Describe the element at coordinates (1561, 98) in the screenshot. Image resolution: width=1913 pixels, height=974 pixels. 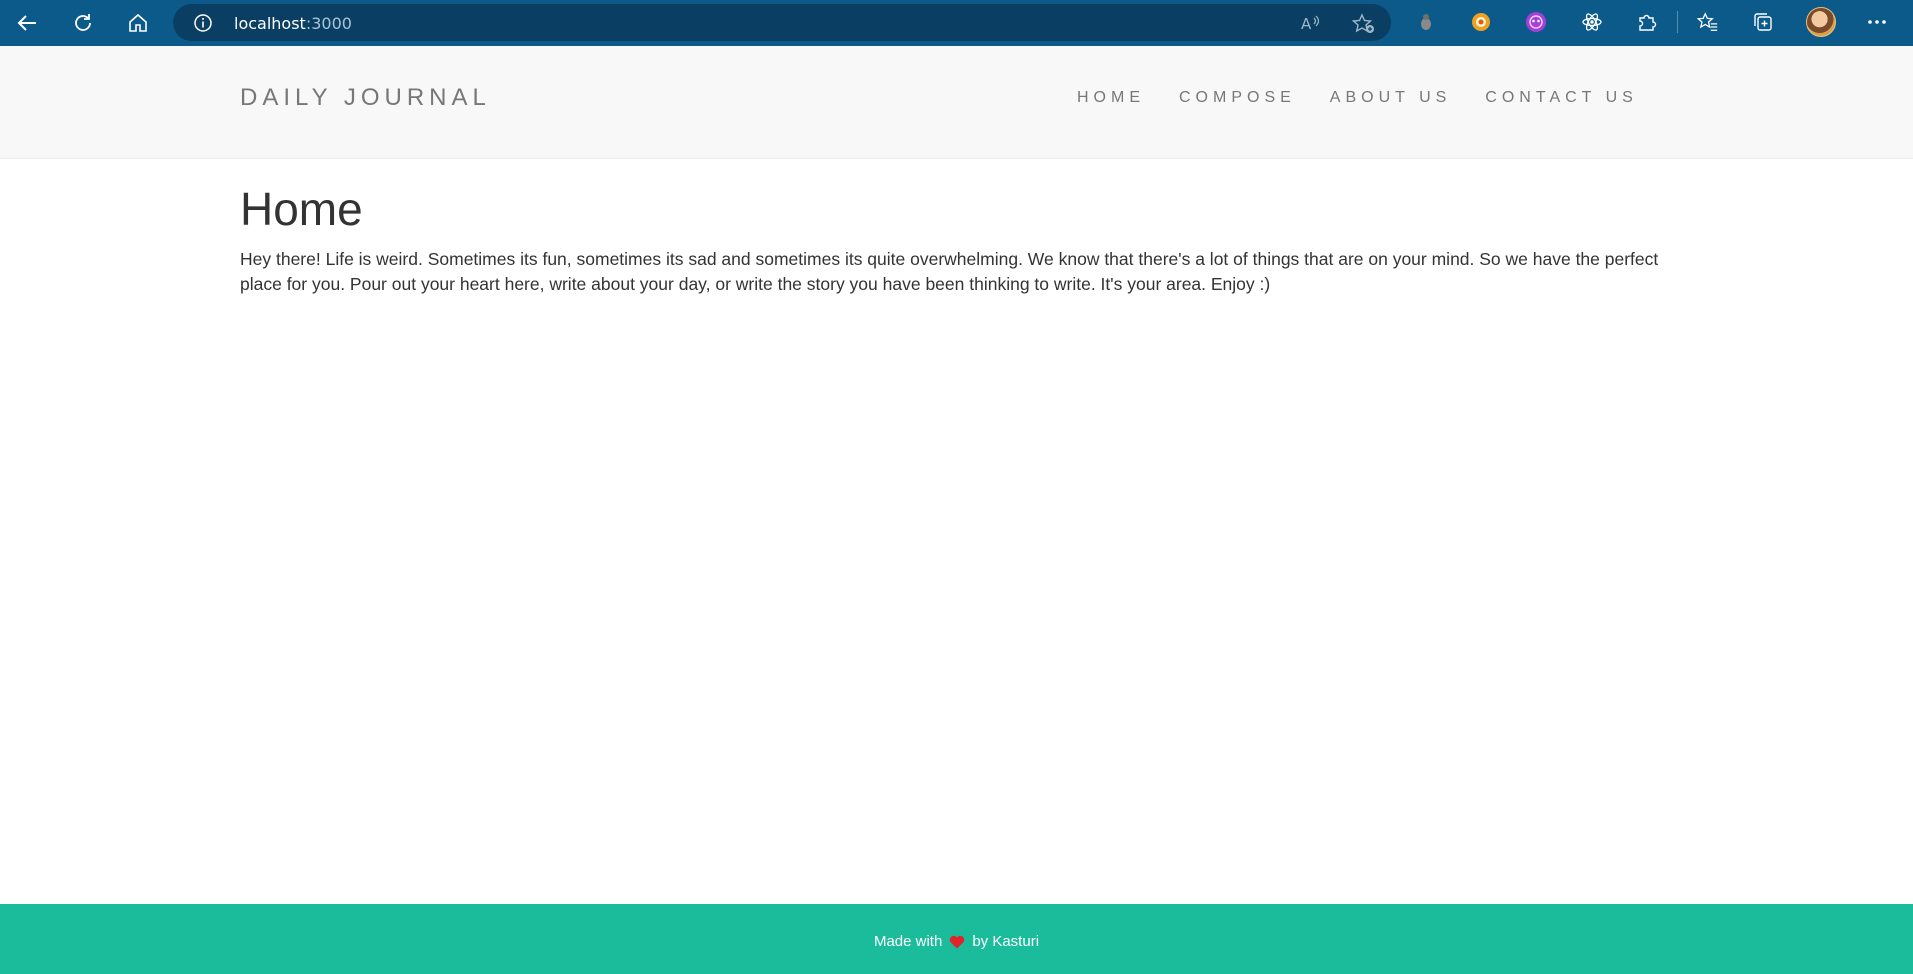
I see `nav-link-contact-us: CONTACT US` at that location.